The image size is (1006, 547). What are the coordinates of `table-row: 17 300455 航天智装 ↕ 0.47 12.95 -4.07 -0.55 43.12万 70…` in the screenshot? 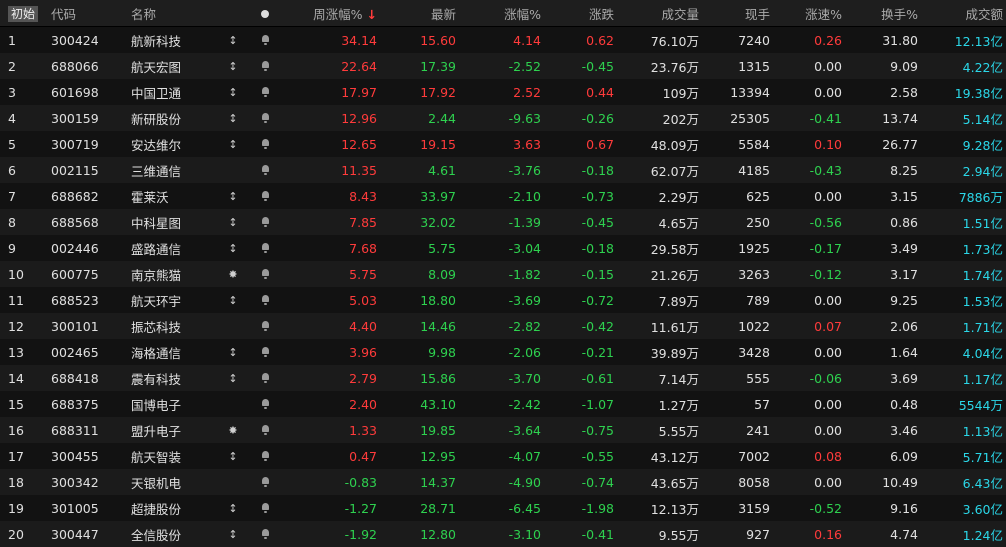 It's located at (503, 456).